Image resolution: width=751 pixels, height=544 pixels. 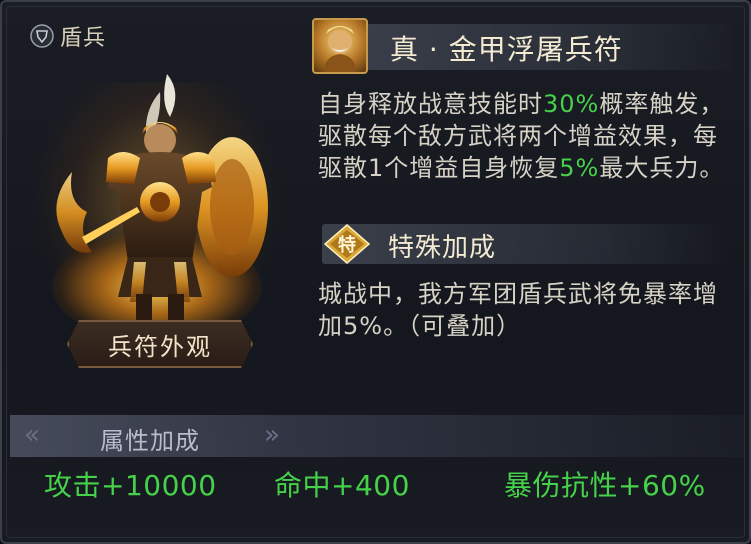 I want to click on double-chevron-left-icon: «, so click(x=32, y=435).